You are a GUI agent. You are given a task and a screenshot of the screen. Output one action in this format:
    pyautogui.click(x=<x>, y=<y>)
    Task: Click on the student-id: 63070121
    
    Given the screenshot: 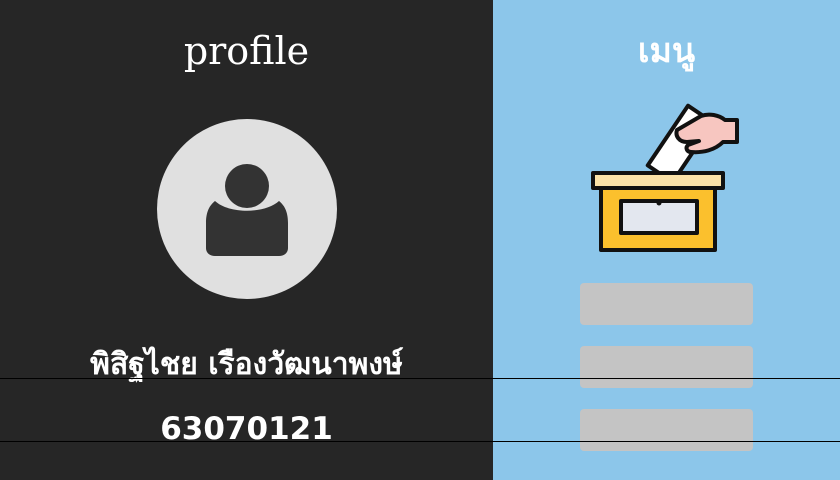 What is the action you would take?
    pyautogui.click(x=246, y=429)
    